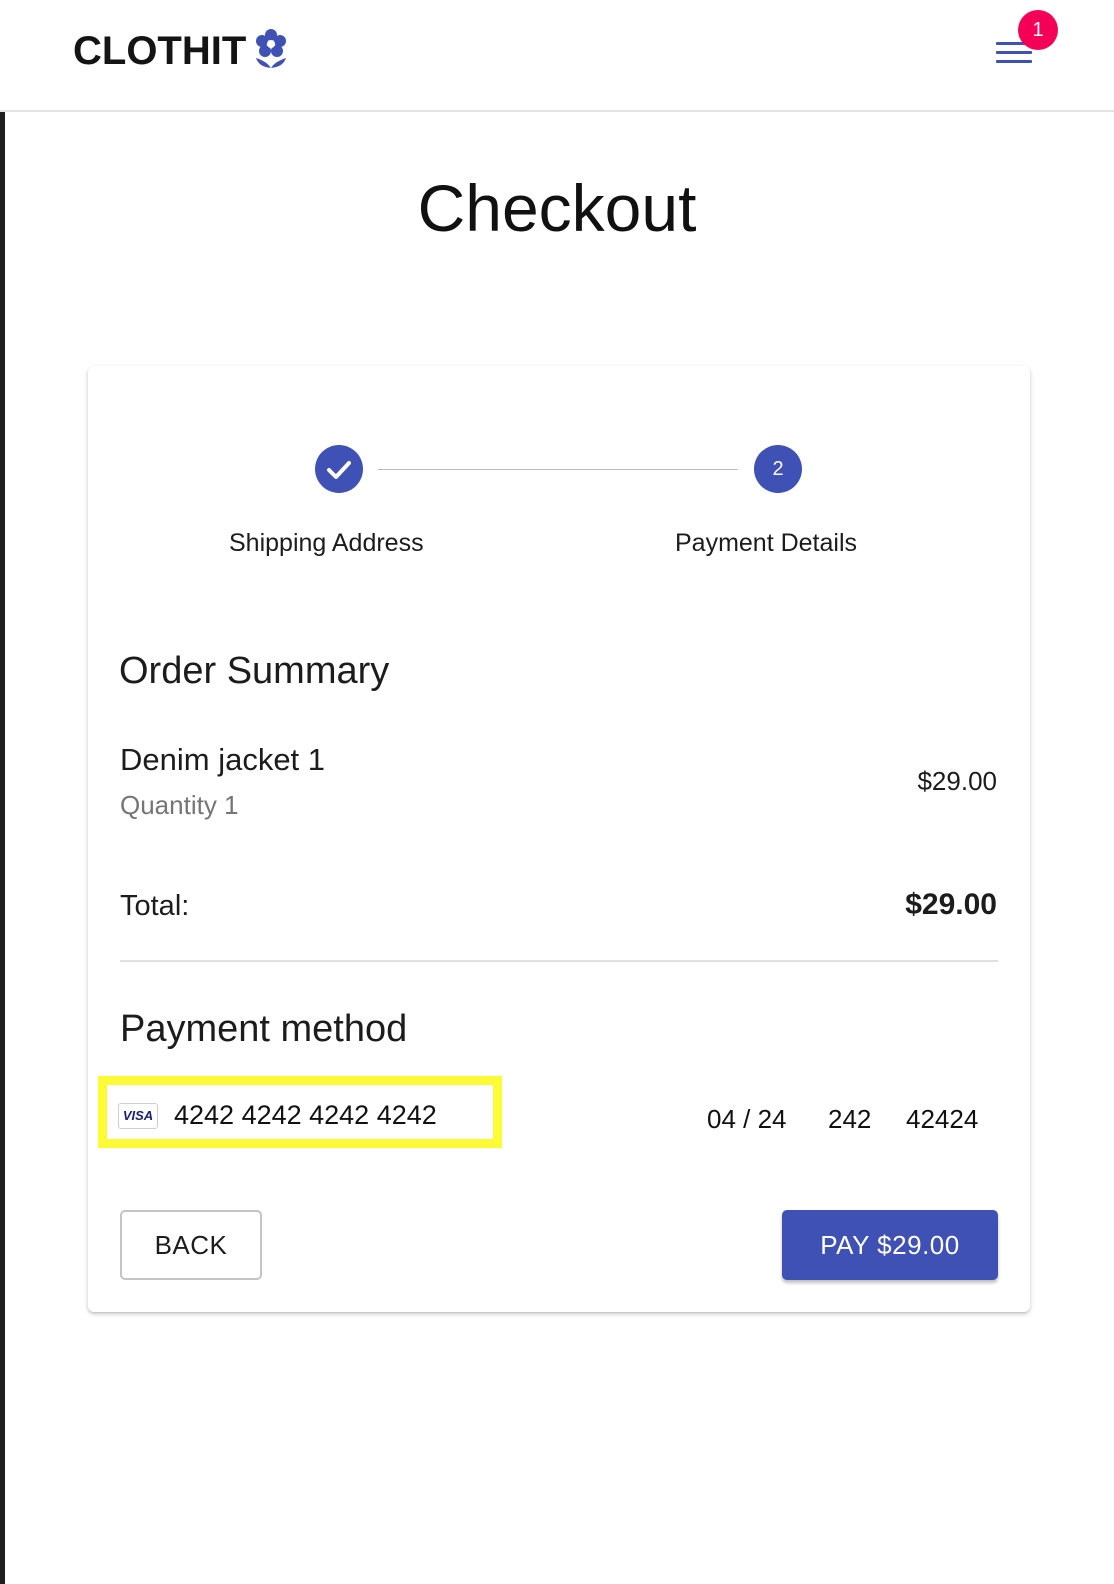  What do you see at coordinates (747, 1119) in the screenshot?
I see `card-expiry-field: 04 / 24` at bounding box center [747, 1119].